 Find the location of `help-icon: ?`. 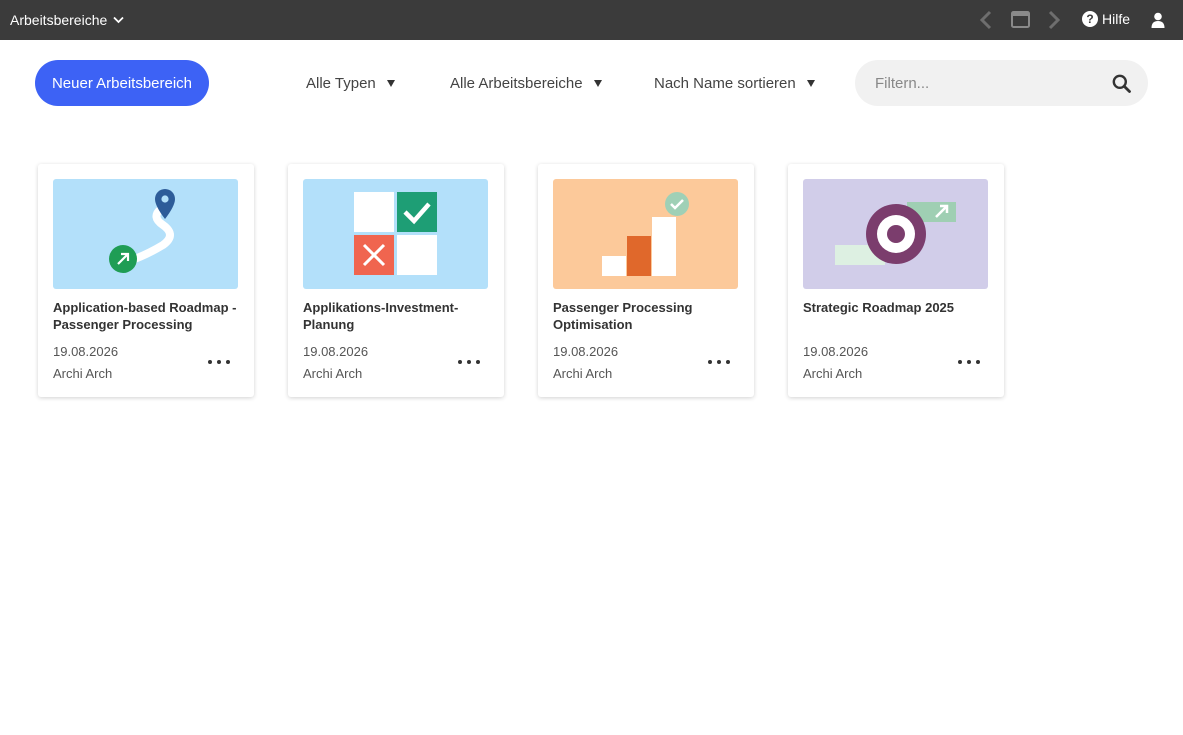

help-icon: ? is located at coordinates (1090, 19).